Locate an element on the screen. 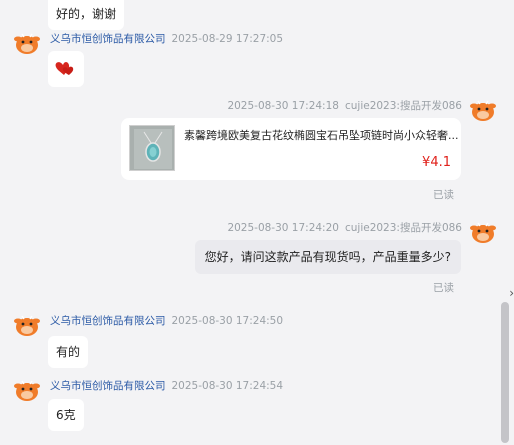  product-thumbnail is located at coordinates (152, 148).